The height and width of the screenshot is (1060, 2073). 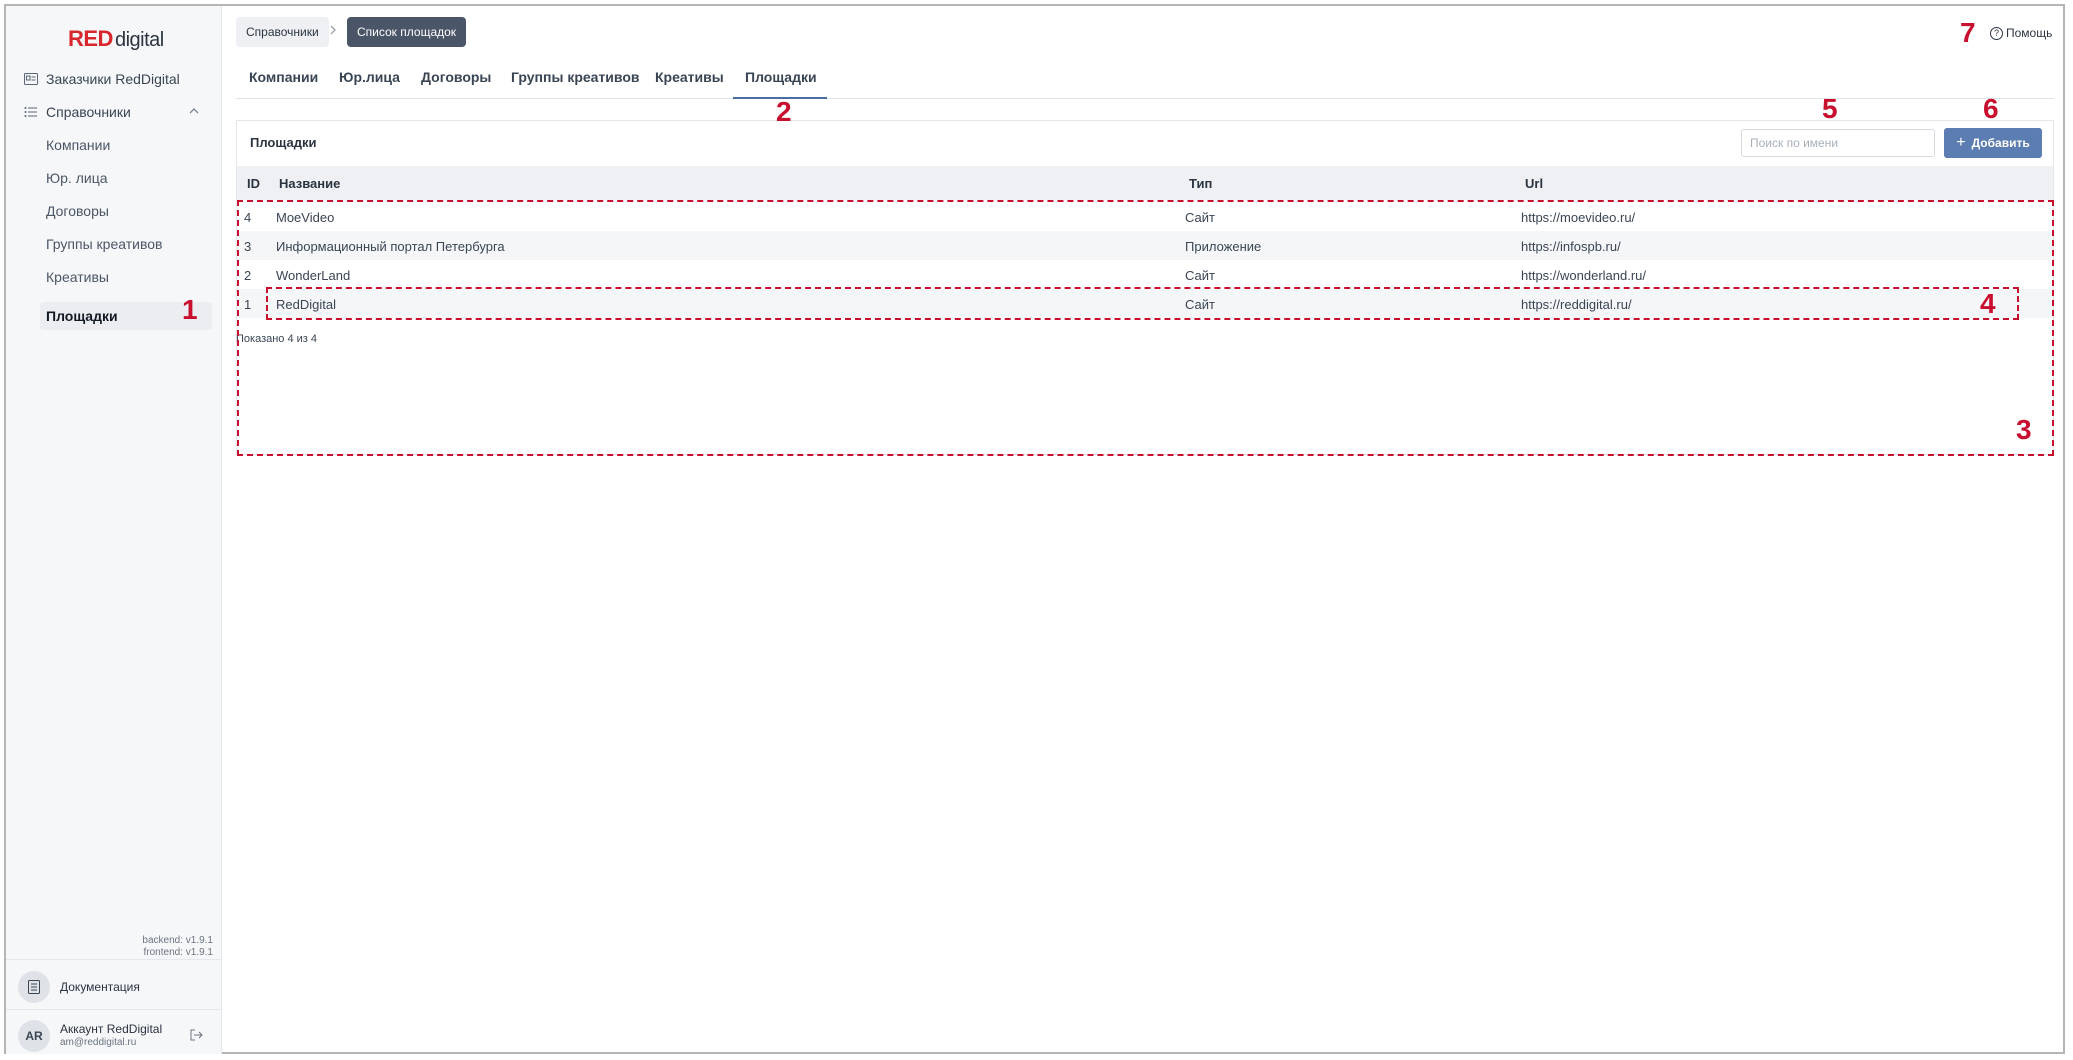 I want to click on chevron-right-icon, so click(x=333, y=31).